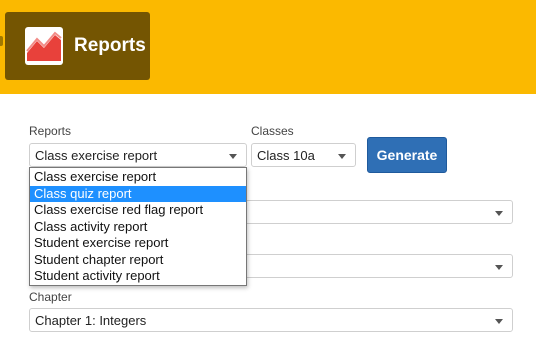 The width and height of the screenshot is (536, 341). Describe the element at coordinates (50, 297) in the screenshot. I see `chapter-label: Chapter` at that location.